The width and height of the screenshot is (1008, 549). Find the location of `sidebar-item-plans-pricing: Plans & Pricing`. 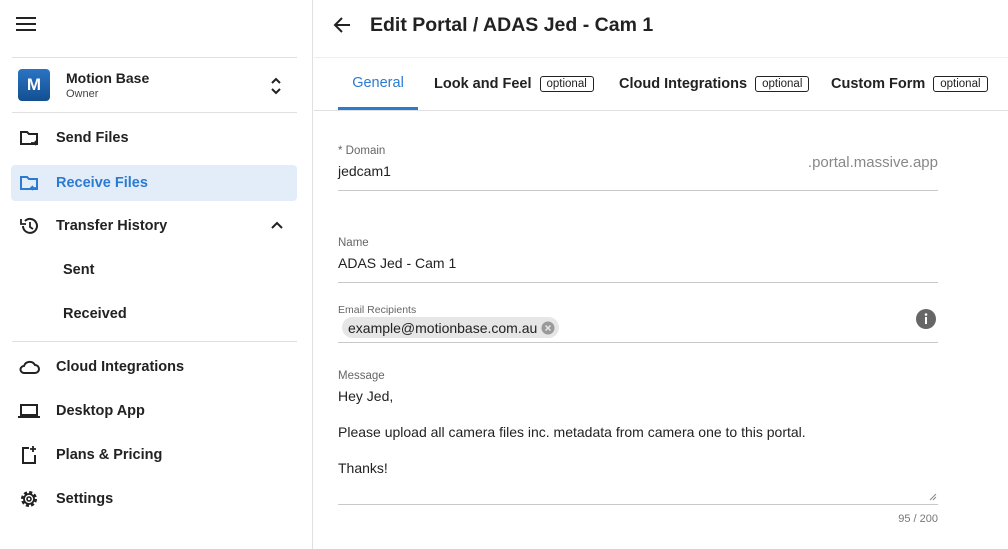

sidebar-item-plans-pricing: Plans & Pricing is located at coordinates (154, 455).